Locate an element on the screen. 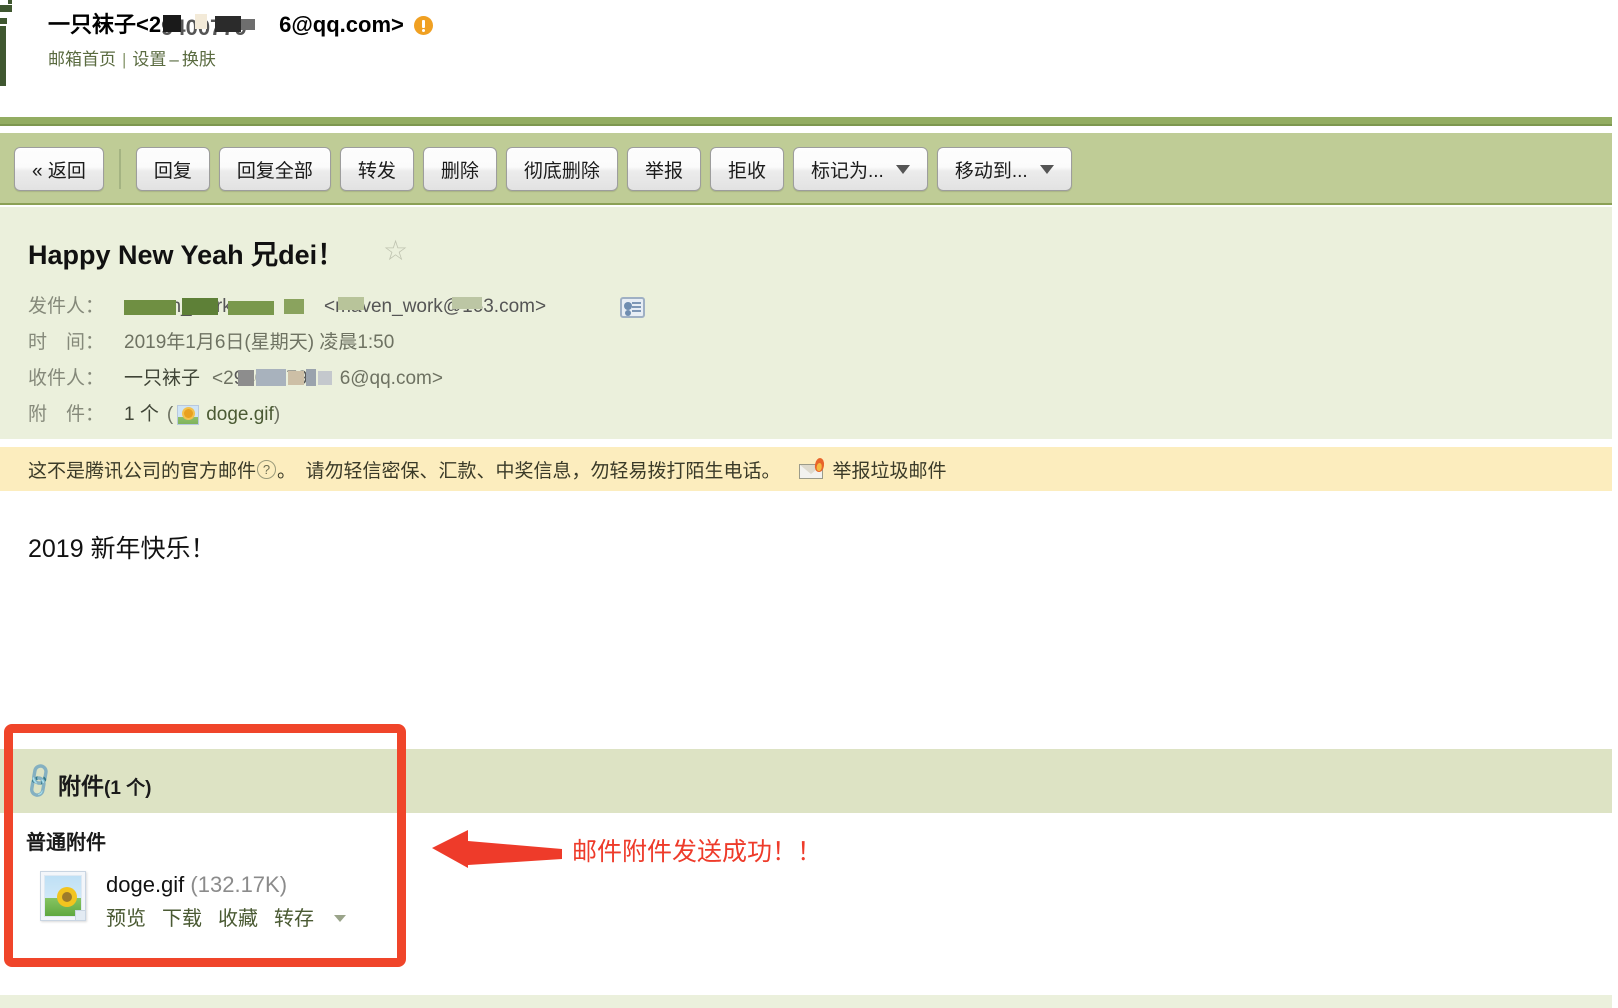  report-spam-link: 举报垃圾邮件 is located at coordinates (890, 469).